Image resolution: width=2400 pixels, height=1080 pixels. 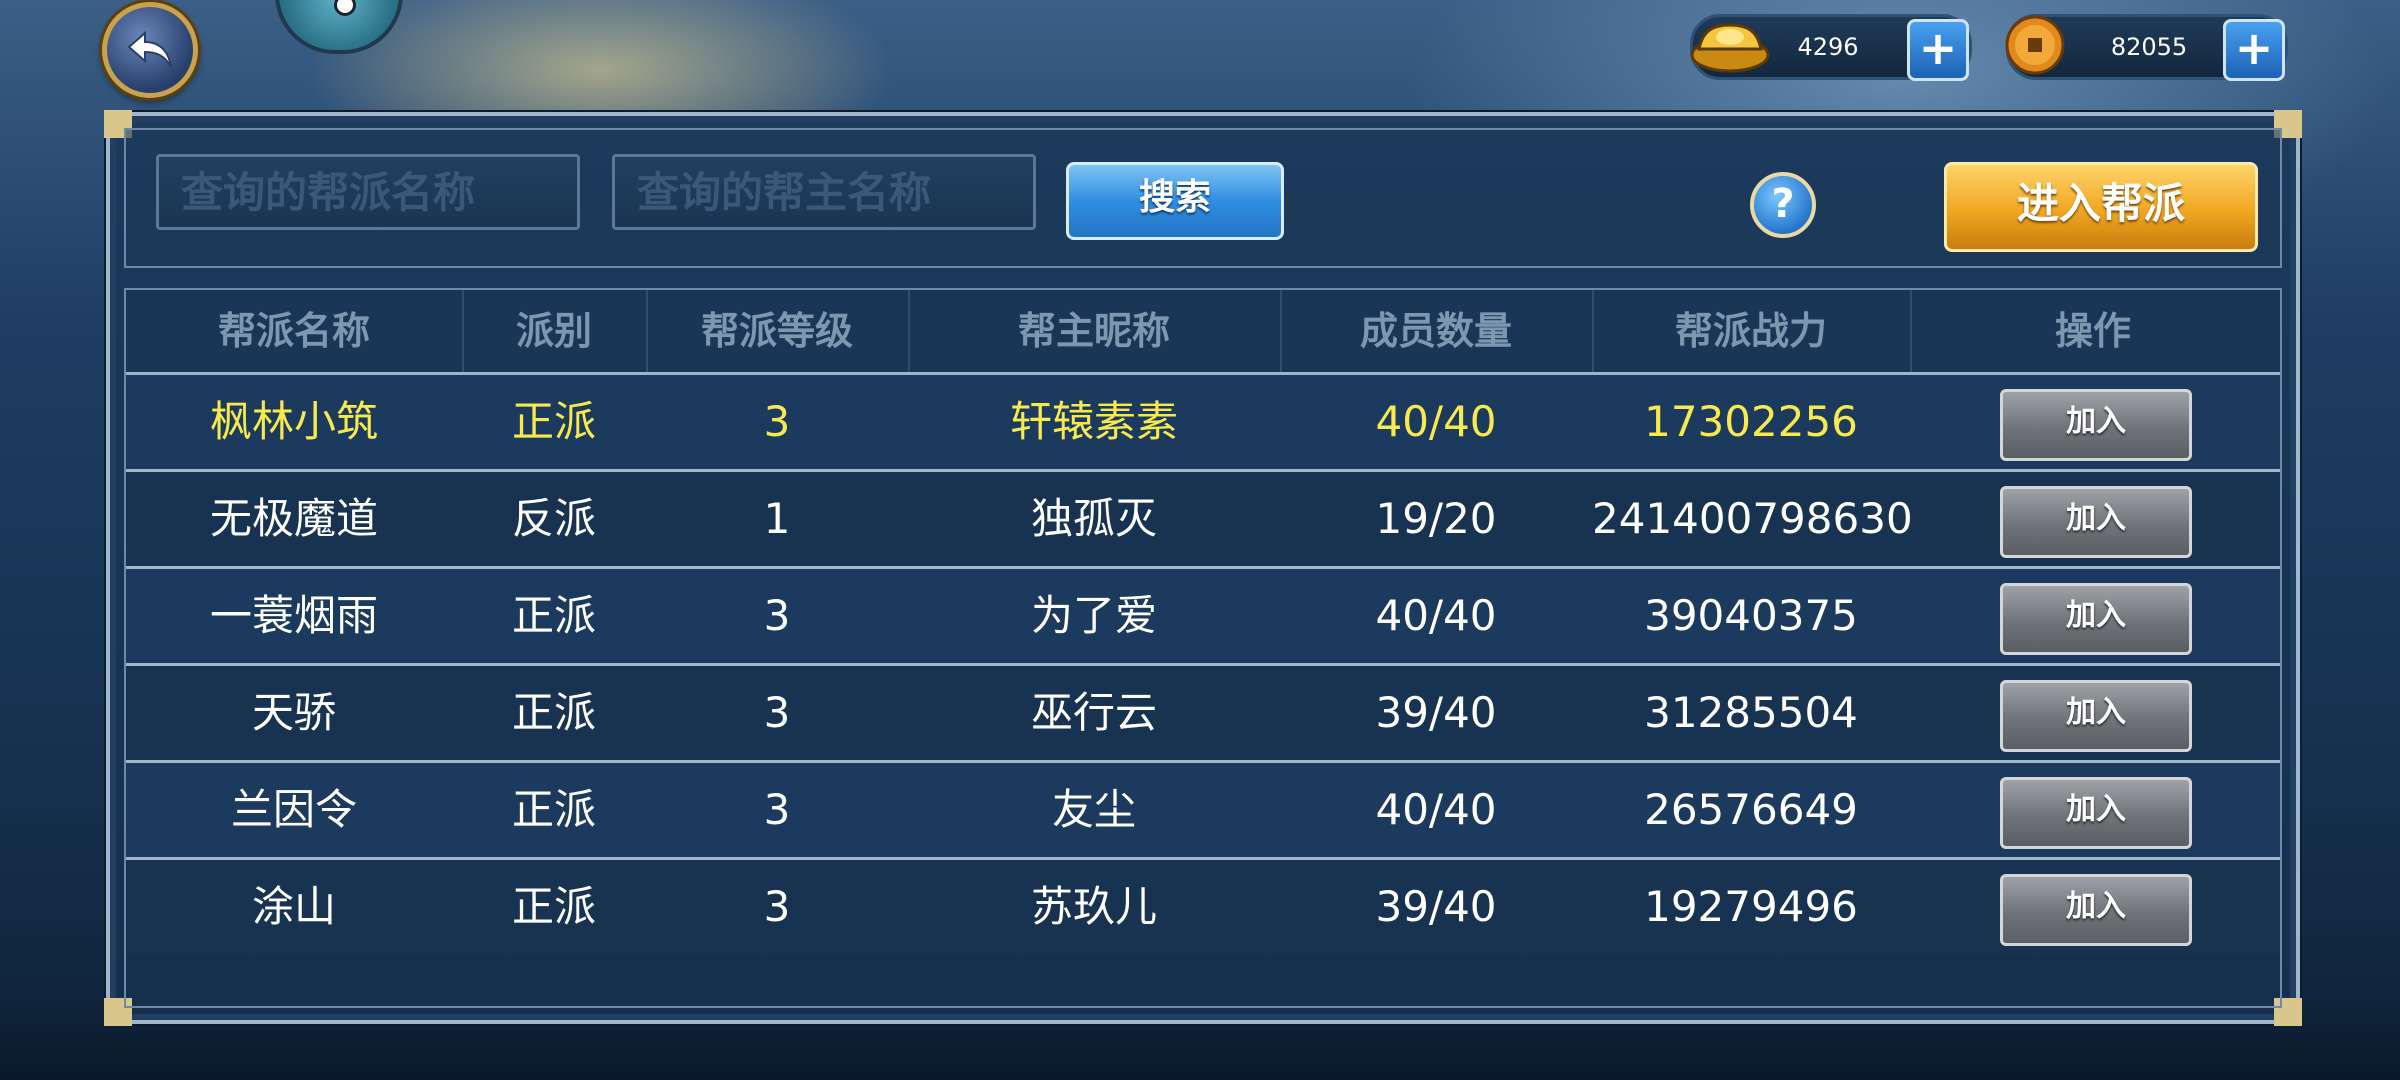 I want to click on table-row: 兰因令 正派 3 友尘 40/40 26576649 加入, so click(x=1203, y=808).